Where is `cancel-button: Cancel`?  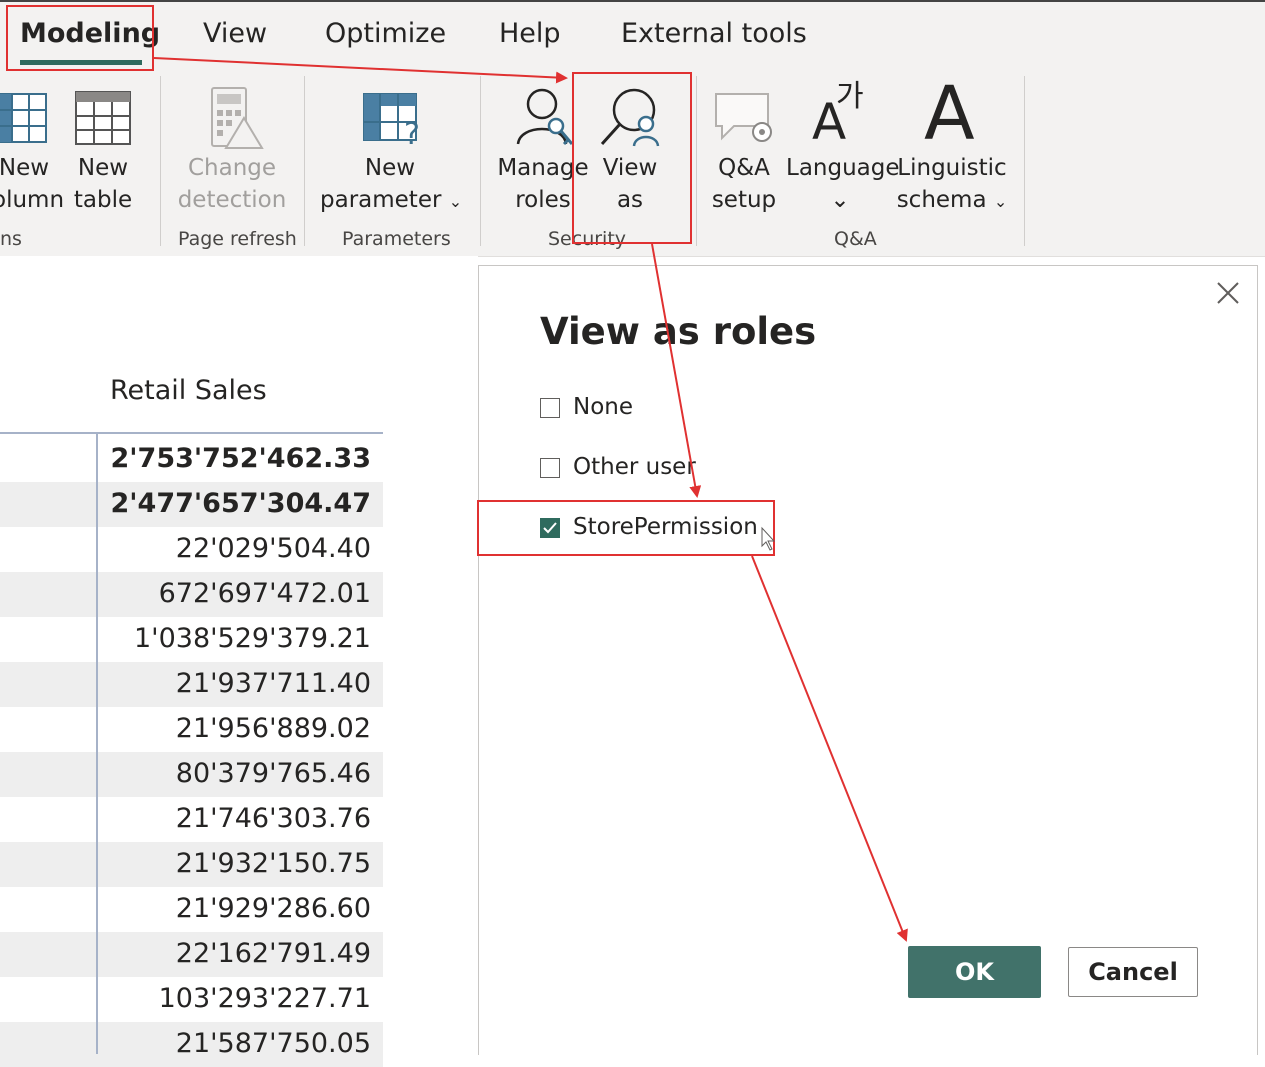 cancel-button: Cancel is located at coordinates (1133, 972).